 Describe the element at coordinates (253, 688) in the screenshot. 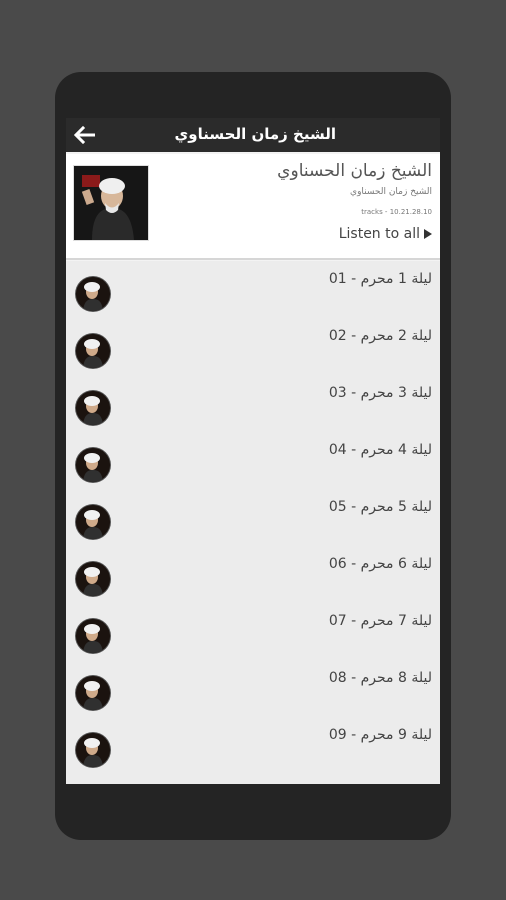

I see `list-item: 08 - ليلة 8 محرم` at that location.